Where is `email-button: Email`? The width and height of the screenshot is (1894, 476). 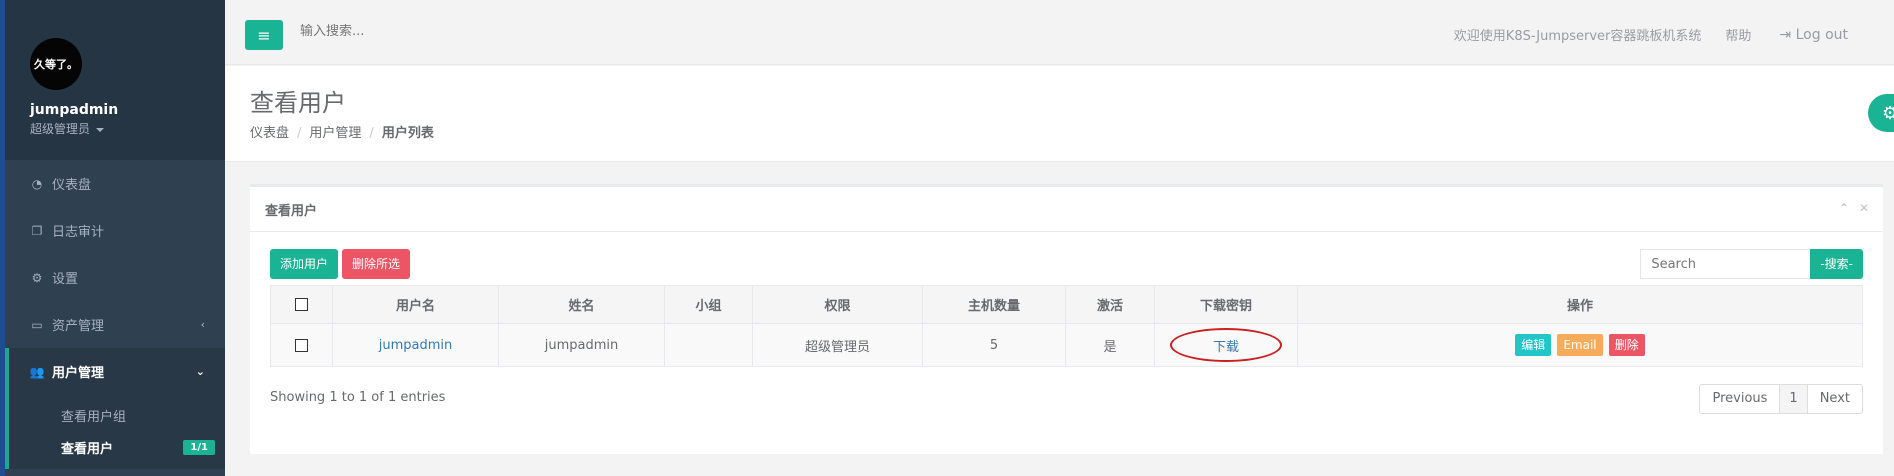 email-button: Email is located at coordinates (1580, 345).